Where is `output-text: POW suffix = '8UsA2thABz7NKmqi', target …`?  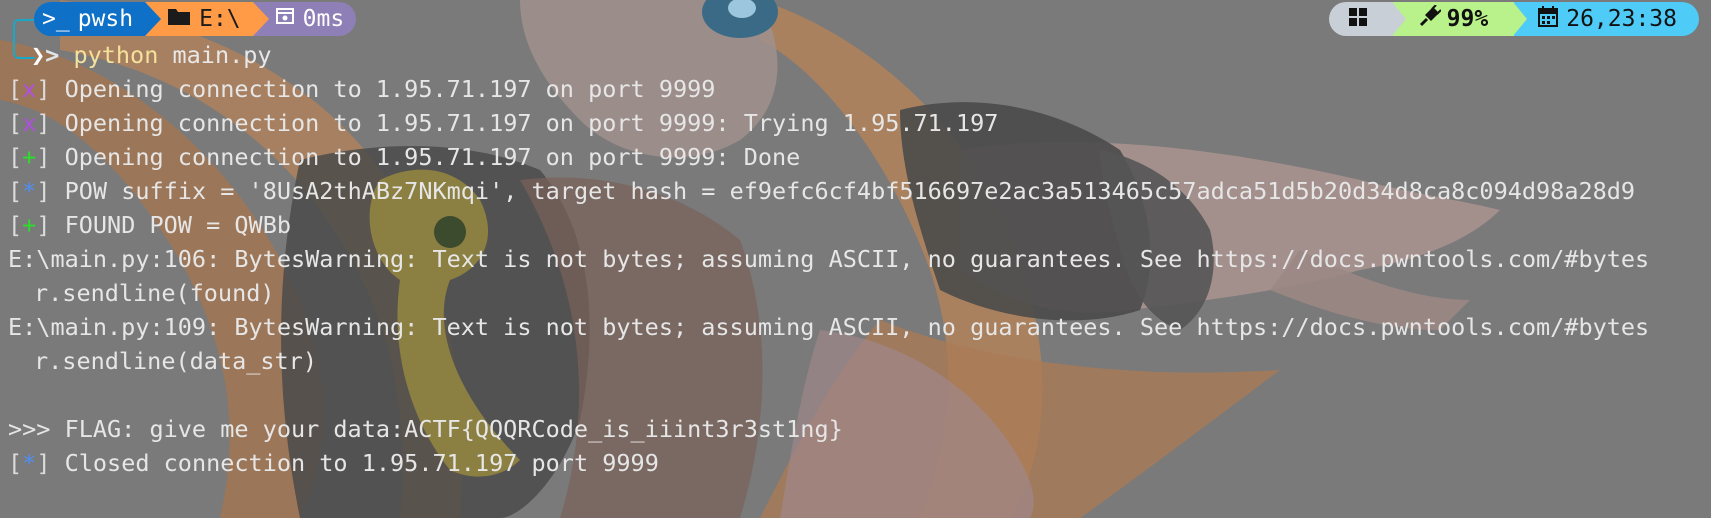 output-text: POW suffix = '8UsA2thABz7NKmqi', target … is located at coordinates (843, 191).